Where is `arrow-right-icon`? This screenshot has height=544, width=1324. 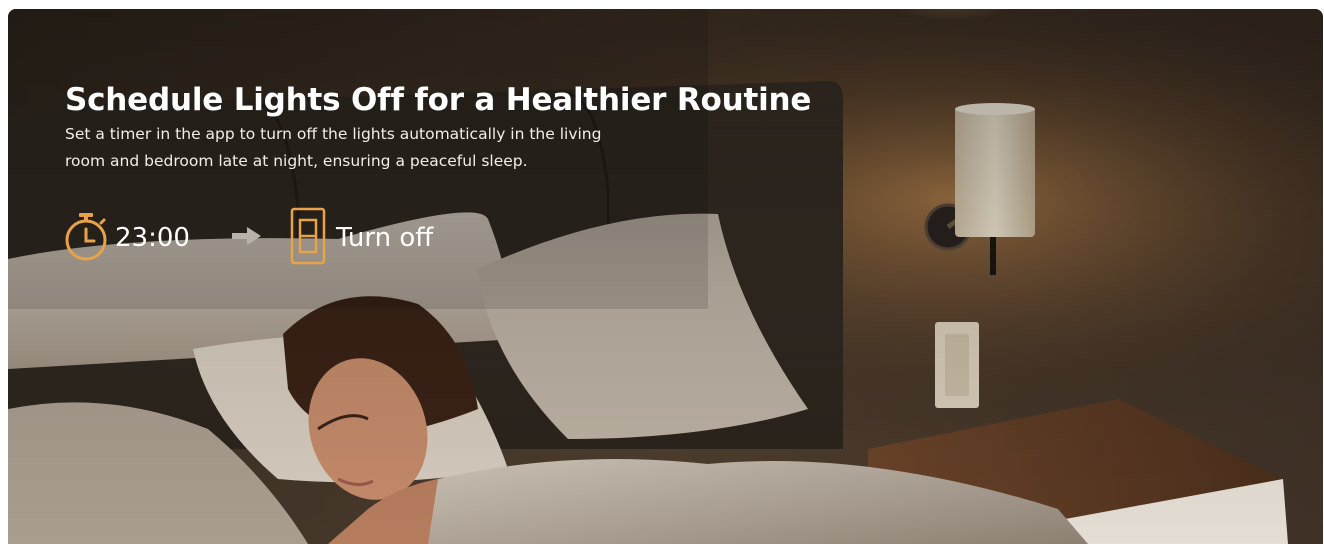
arrow-right-icon is located at coordinates (246, 238).